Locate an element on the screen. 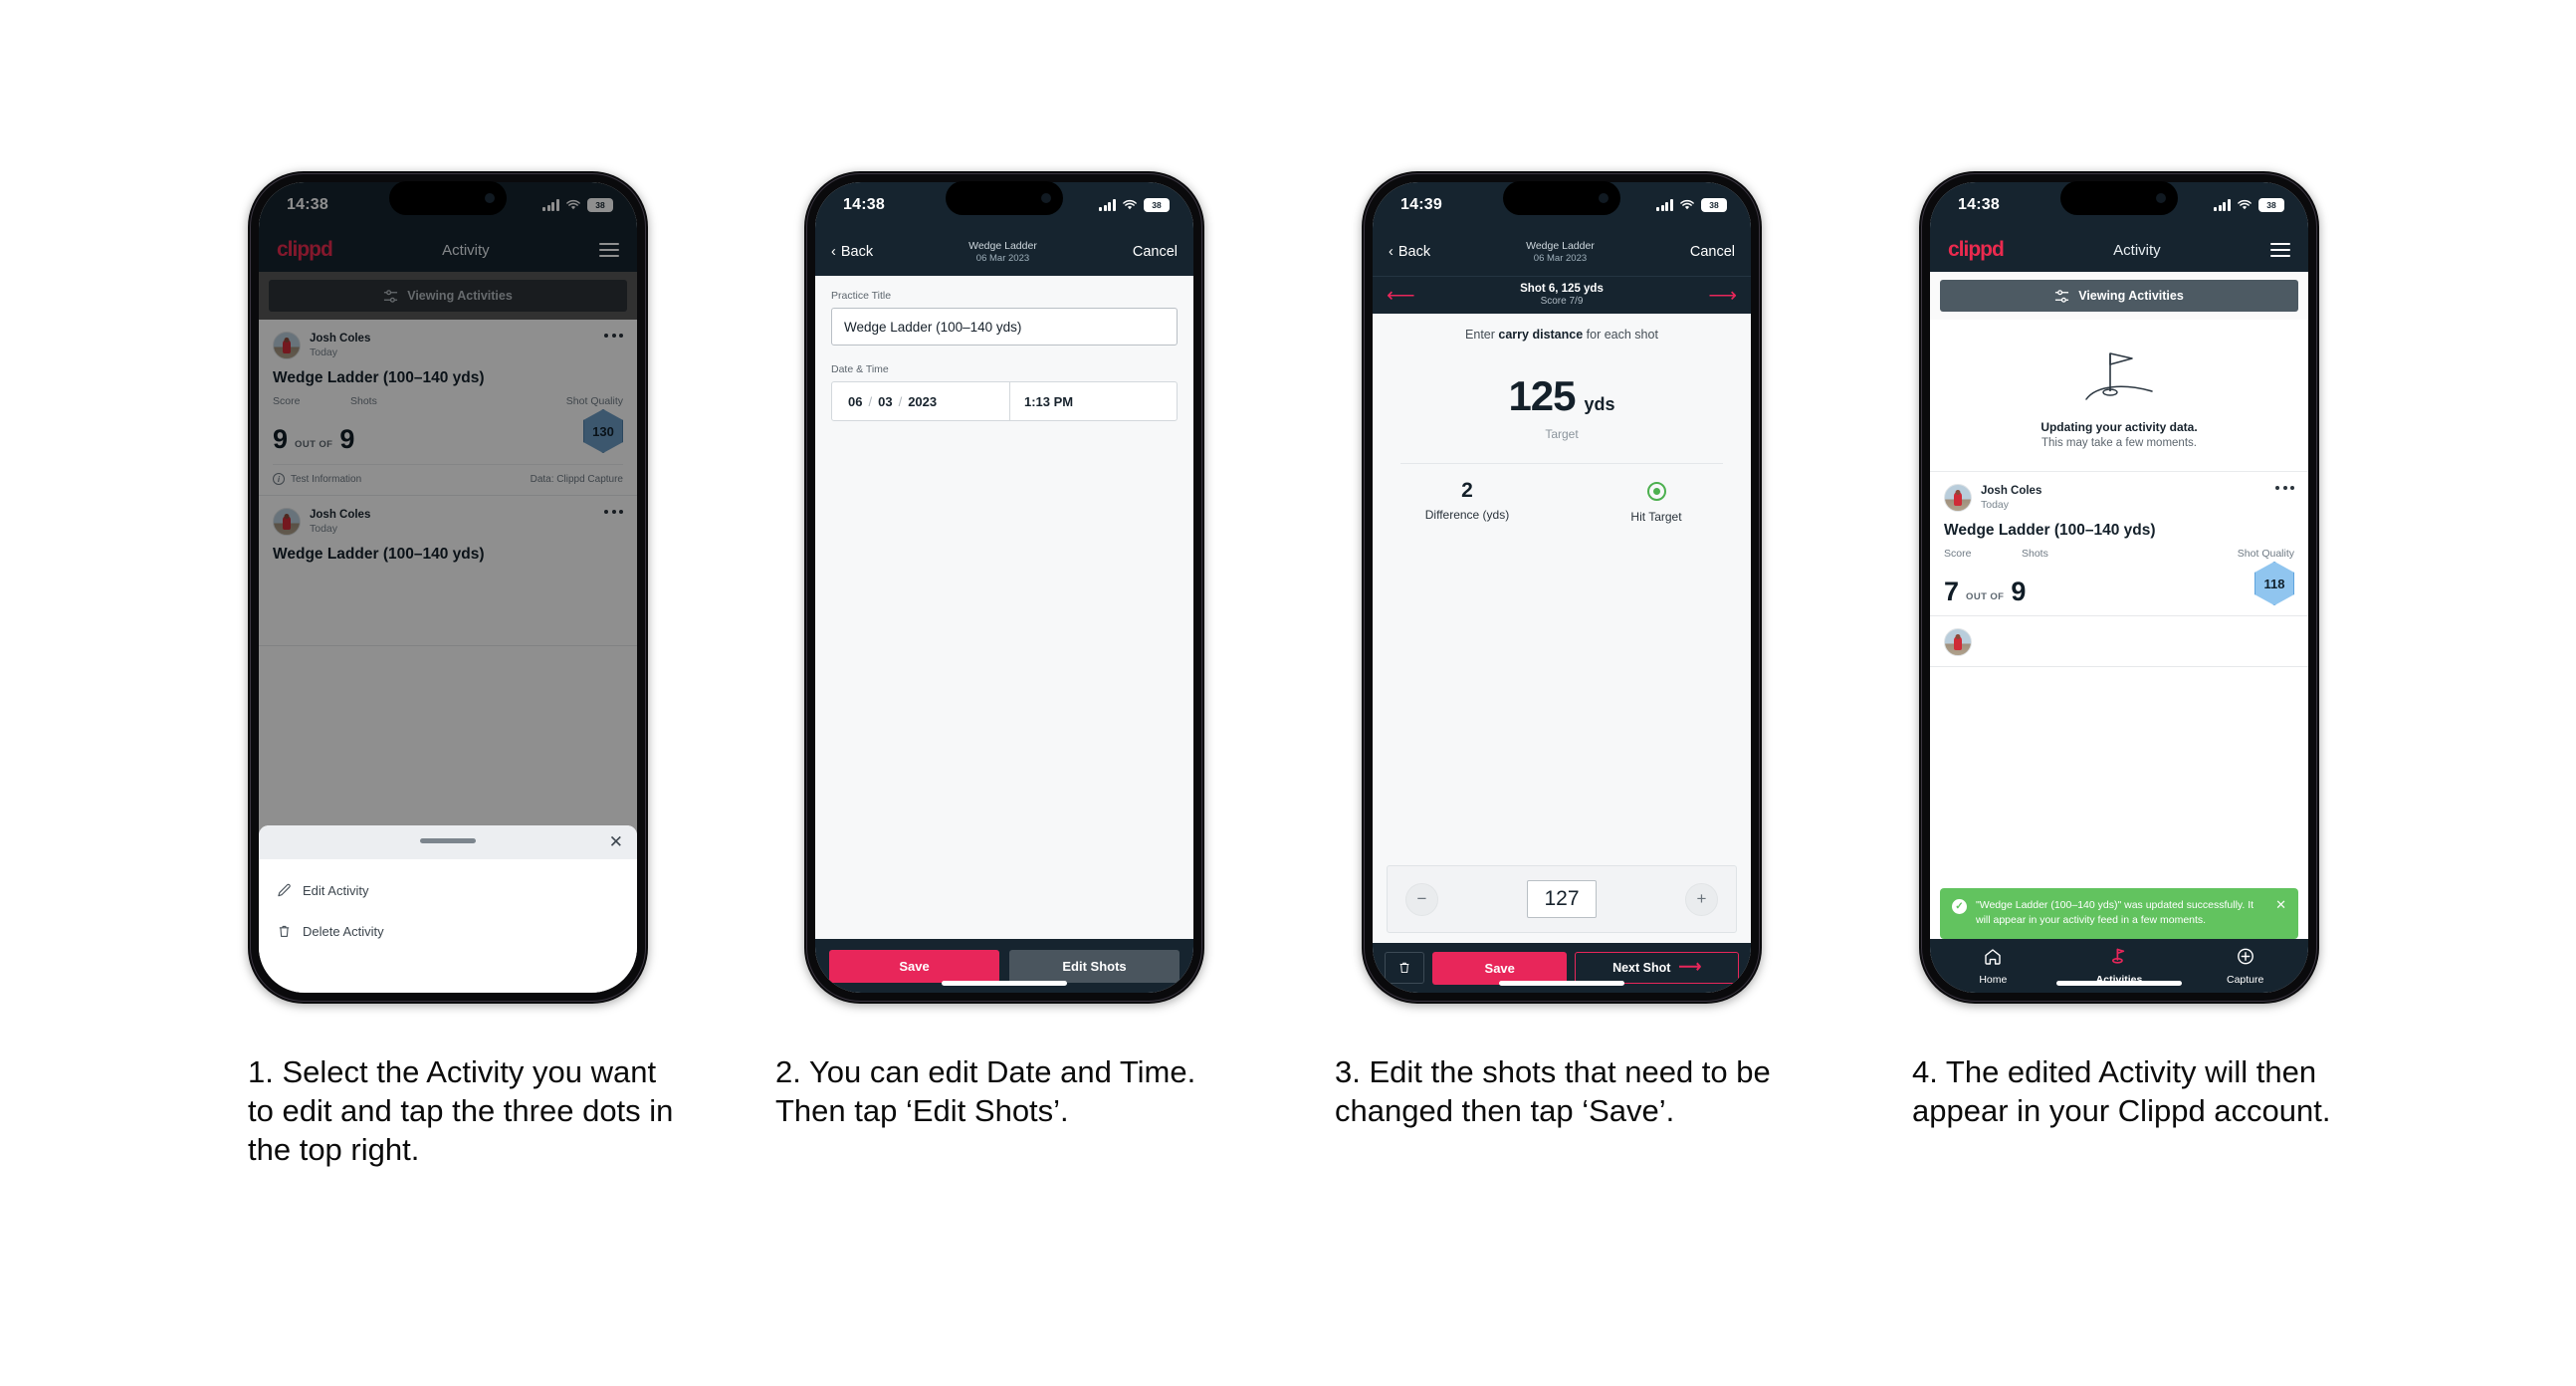 The image size is (2576, 1386). date-year: 2023 is located at coordinates (923, 401).